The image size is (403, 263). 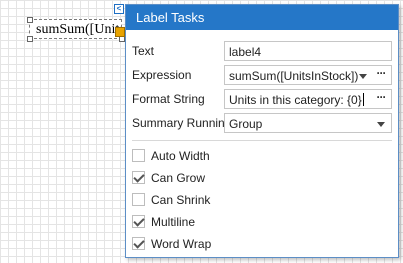 I want to click on checkbox-label: Word Wrap, so click(x=181, y=244).